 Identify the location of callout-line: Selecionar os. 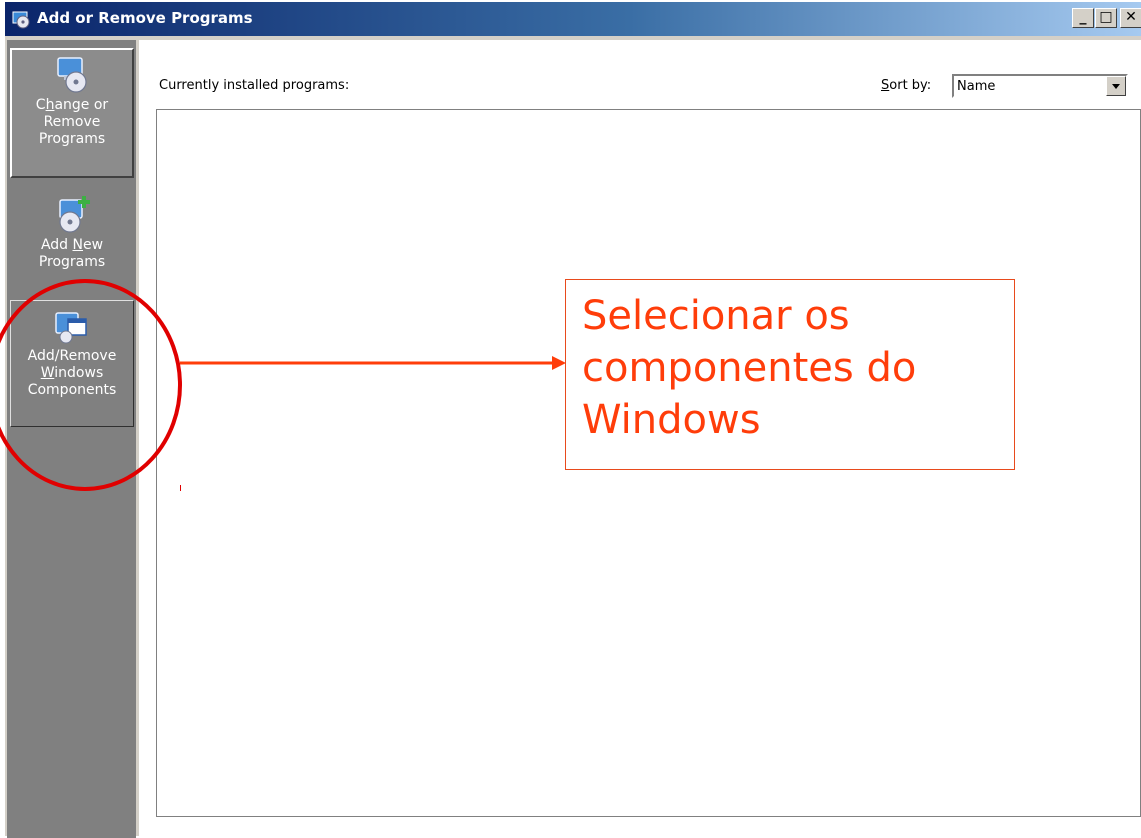
(716, 316).